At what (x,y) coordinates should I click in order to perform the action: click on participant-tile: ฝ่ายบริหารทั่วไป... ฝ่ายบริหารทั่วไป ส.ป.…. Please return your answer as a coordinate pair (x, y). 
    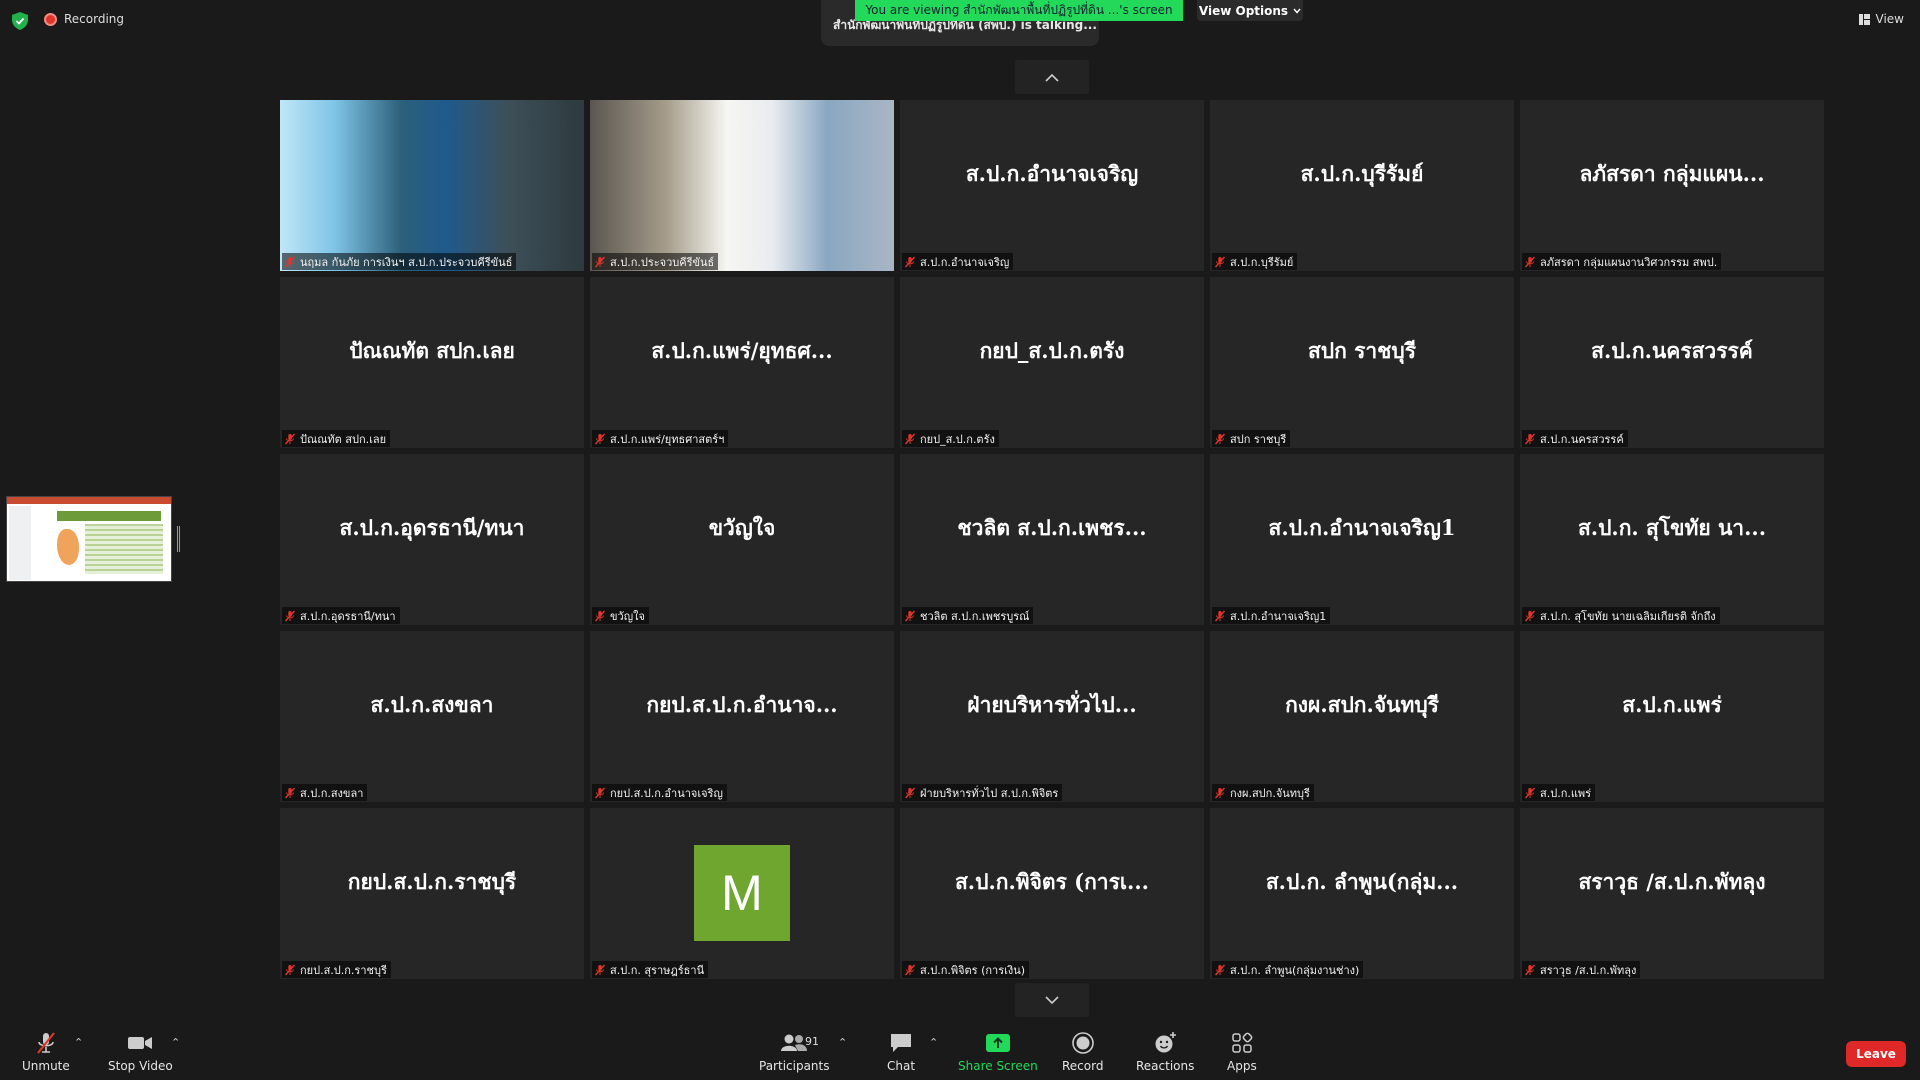
    Looking at the image, I should click on (1052, 716).